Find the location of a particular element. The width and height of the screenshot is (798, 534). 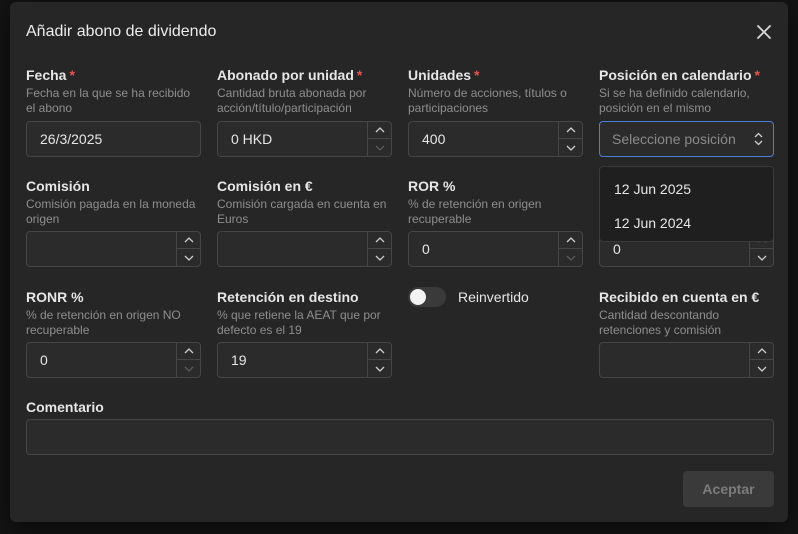

recibido-stepper is located at coordinates (761, 360).